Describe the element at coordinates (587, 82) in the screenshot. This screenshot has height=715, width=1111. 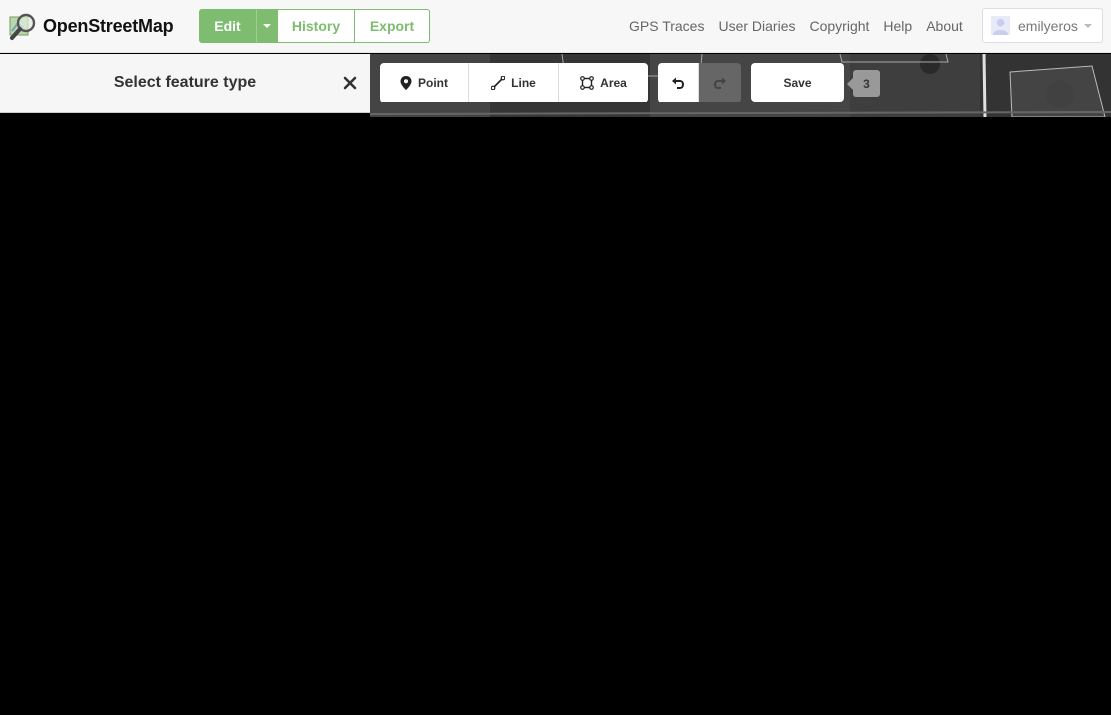
I see `area-icon` at that location.